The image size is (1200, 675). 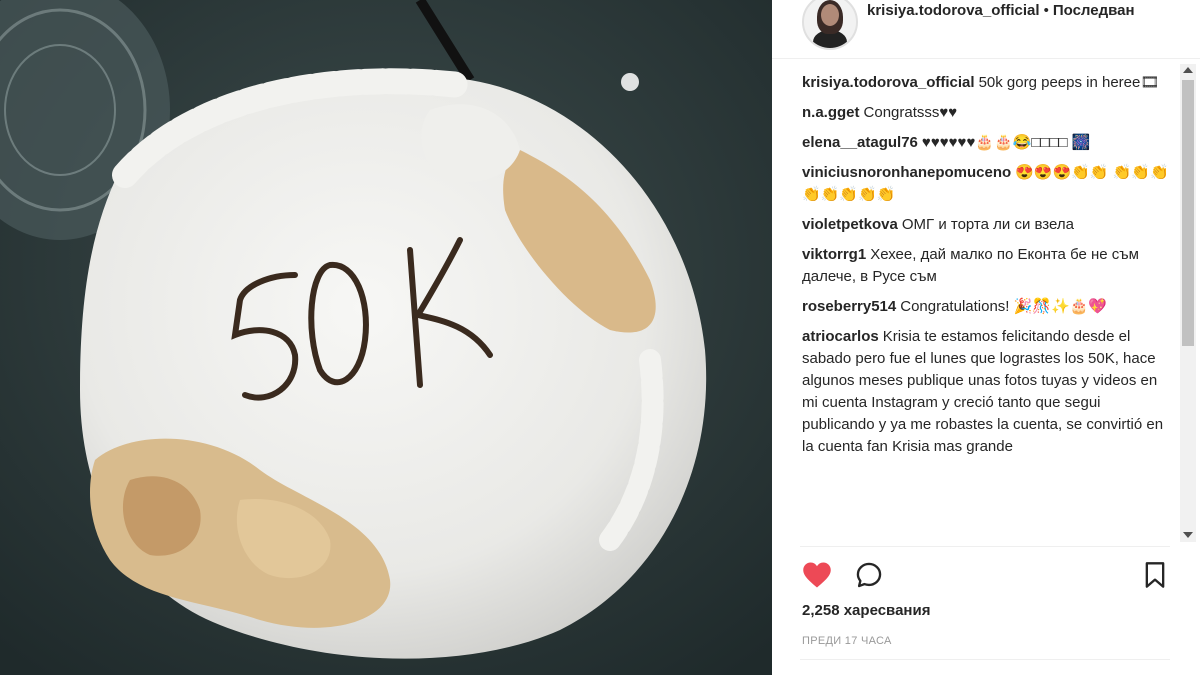 I want to click on post-timestamp: ПРЕДИ 17 ЧАСА, so click(x=847, y=641).